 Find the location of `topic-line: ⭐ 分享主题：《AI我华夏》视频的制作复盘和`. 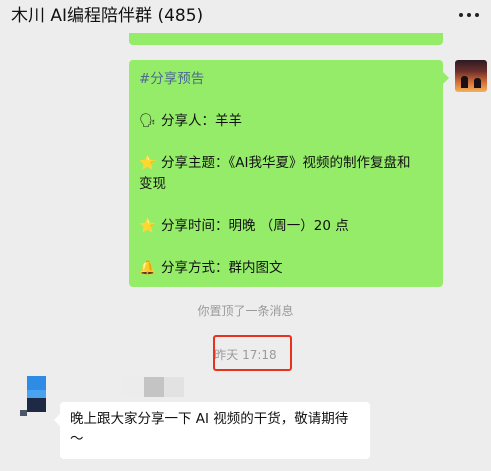

topic-line: ⭐ 分享主题：《AI我华夏》视频的制作复盘和 is located at coordinates (274, 163).